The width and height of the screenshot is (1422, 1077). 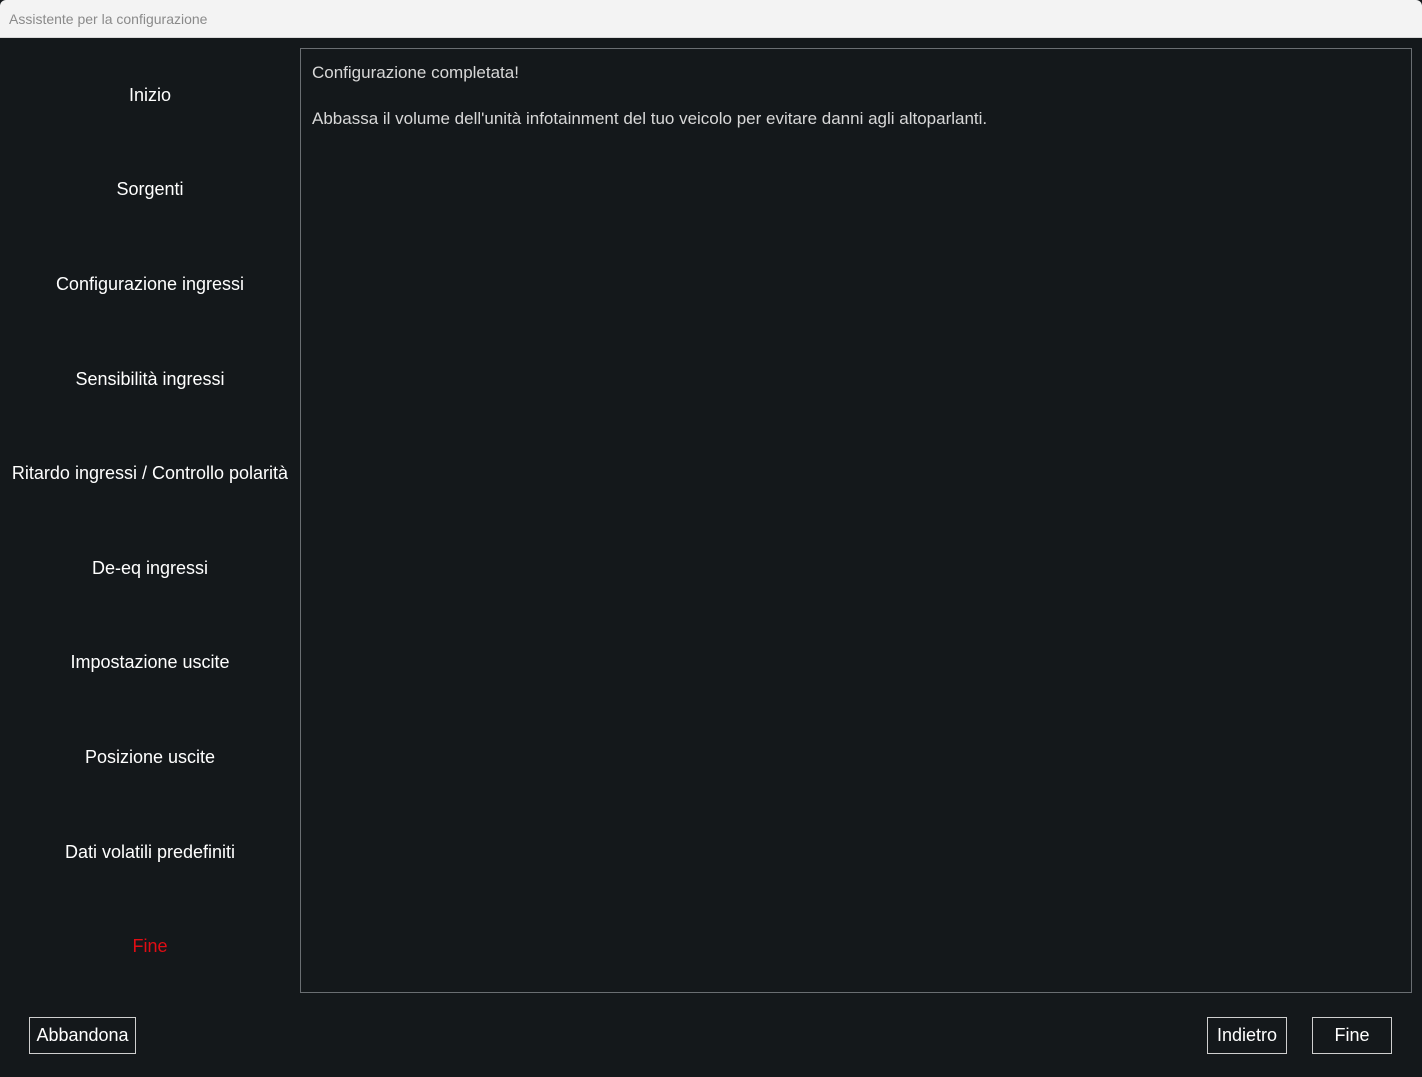 What do you see at coordinates (1247, 1035) in the screenshot?
I see `back-button: Indietro` at bounding box center [1247, 1035].